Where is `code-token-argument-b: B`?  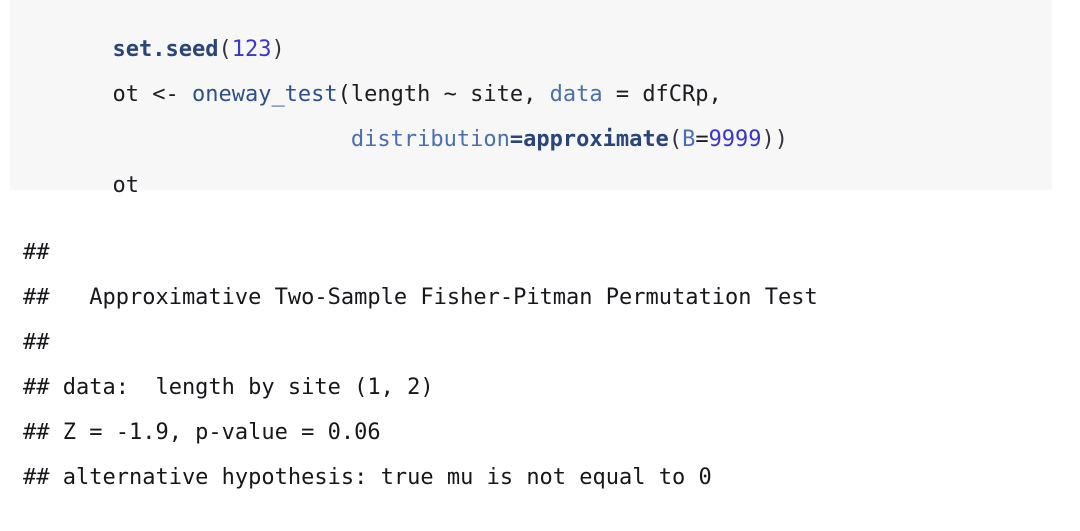 code-token-argument-b: B is located at coordinates (689, 139).